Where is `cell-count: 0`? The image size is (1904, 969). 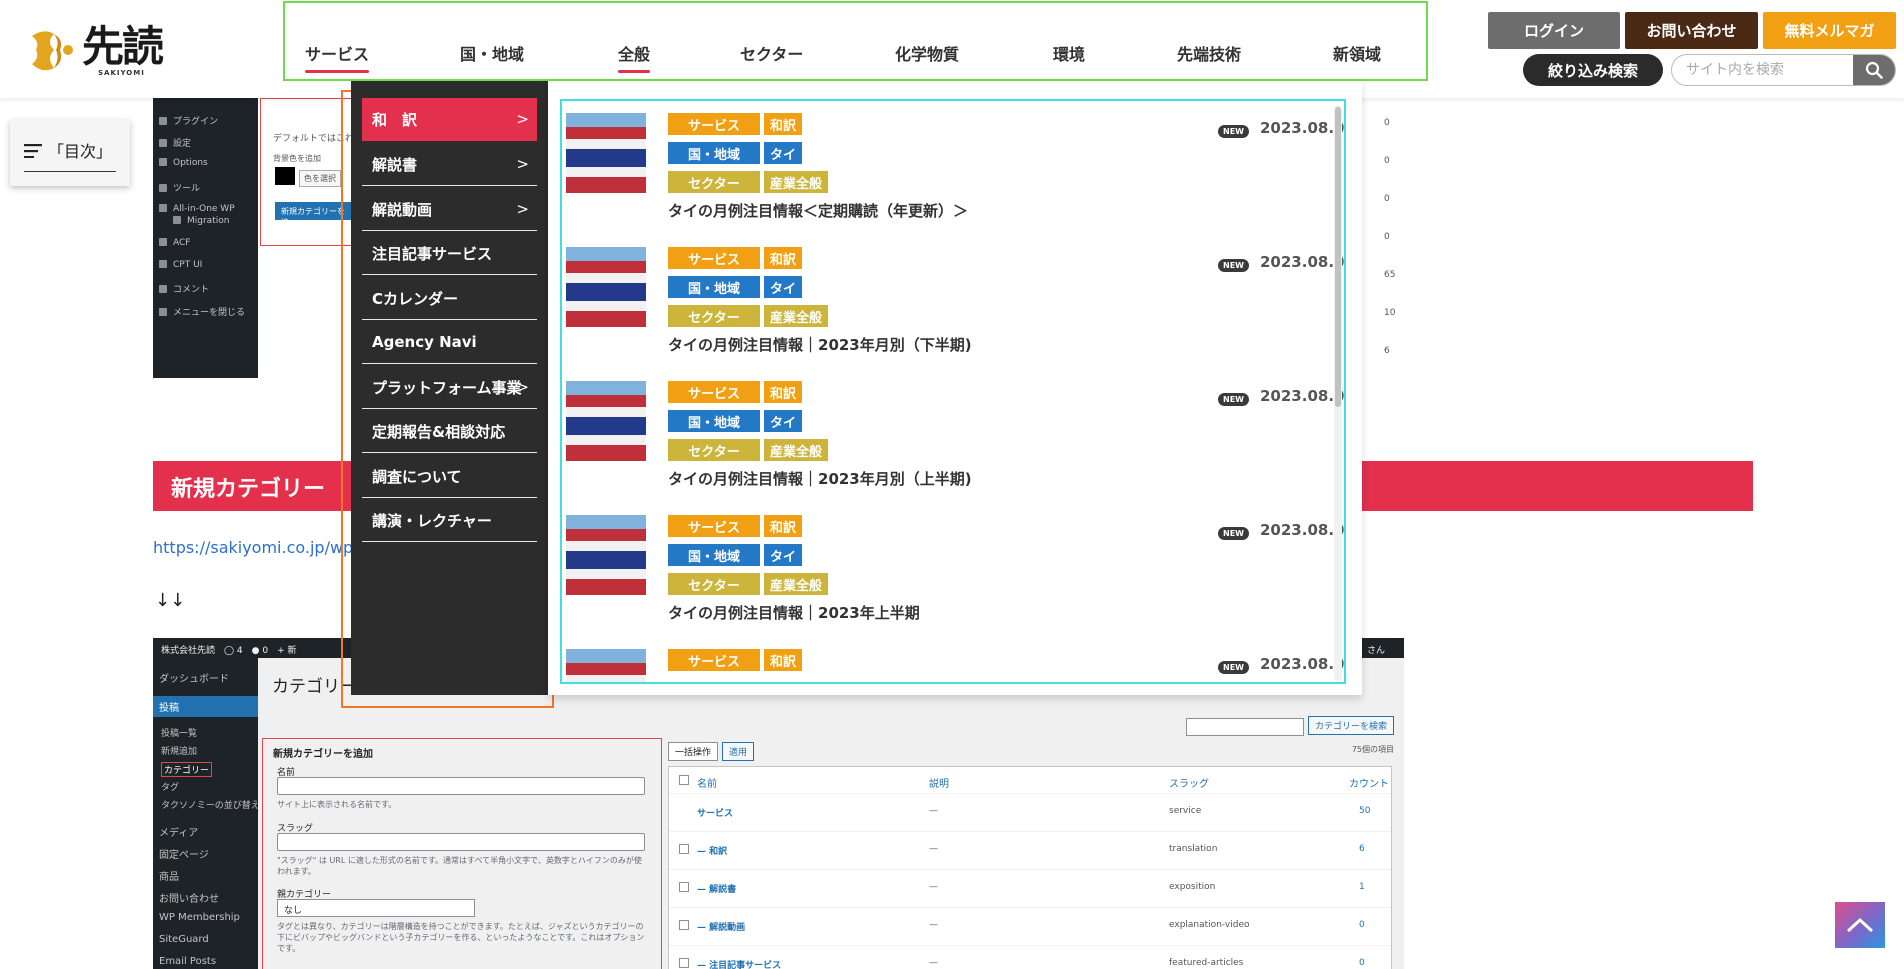 cell-count: 0 is located at coordinates (1362, 925).